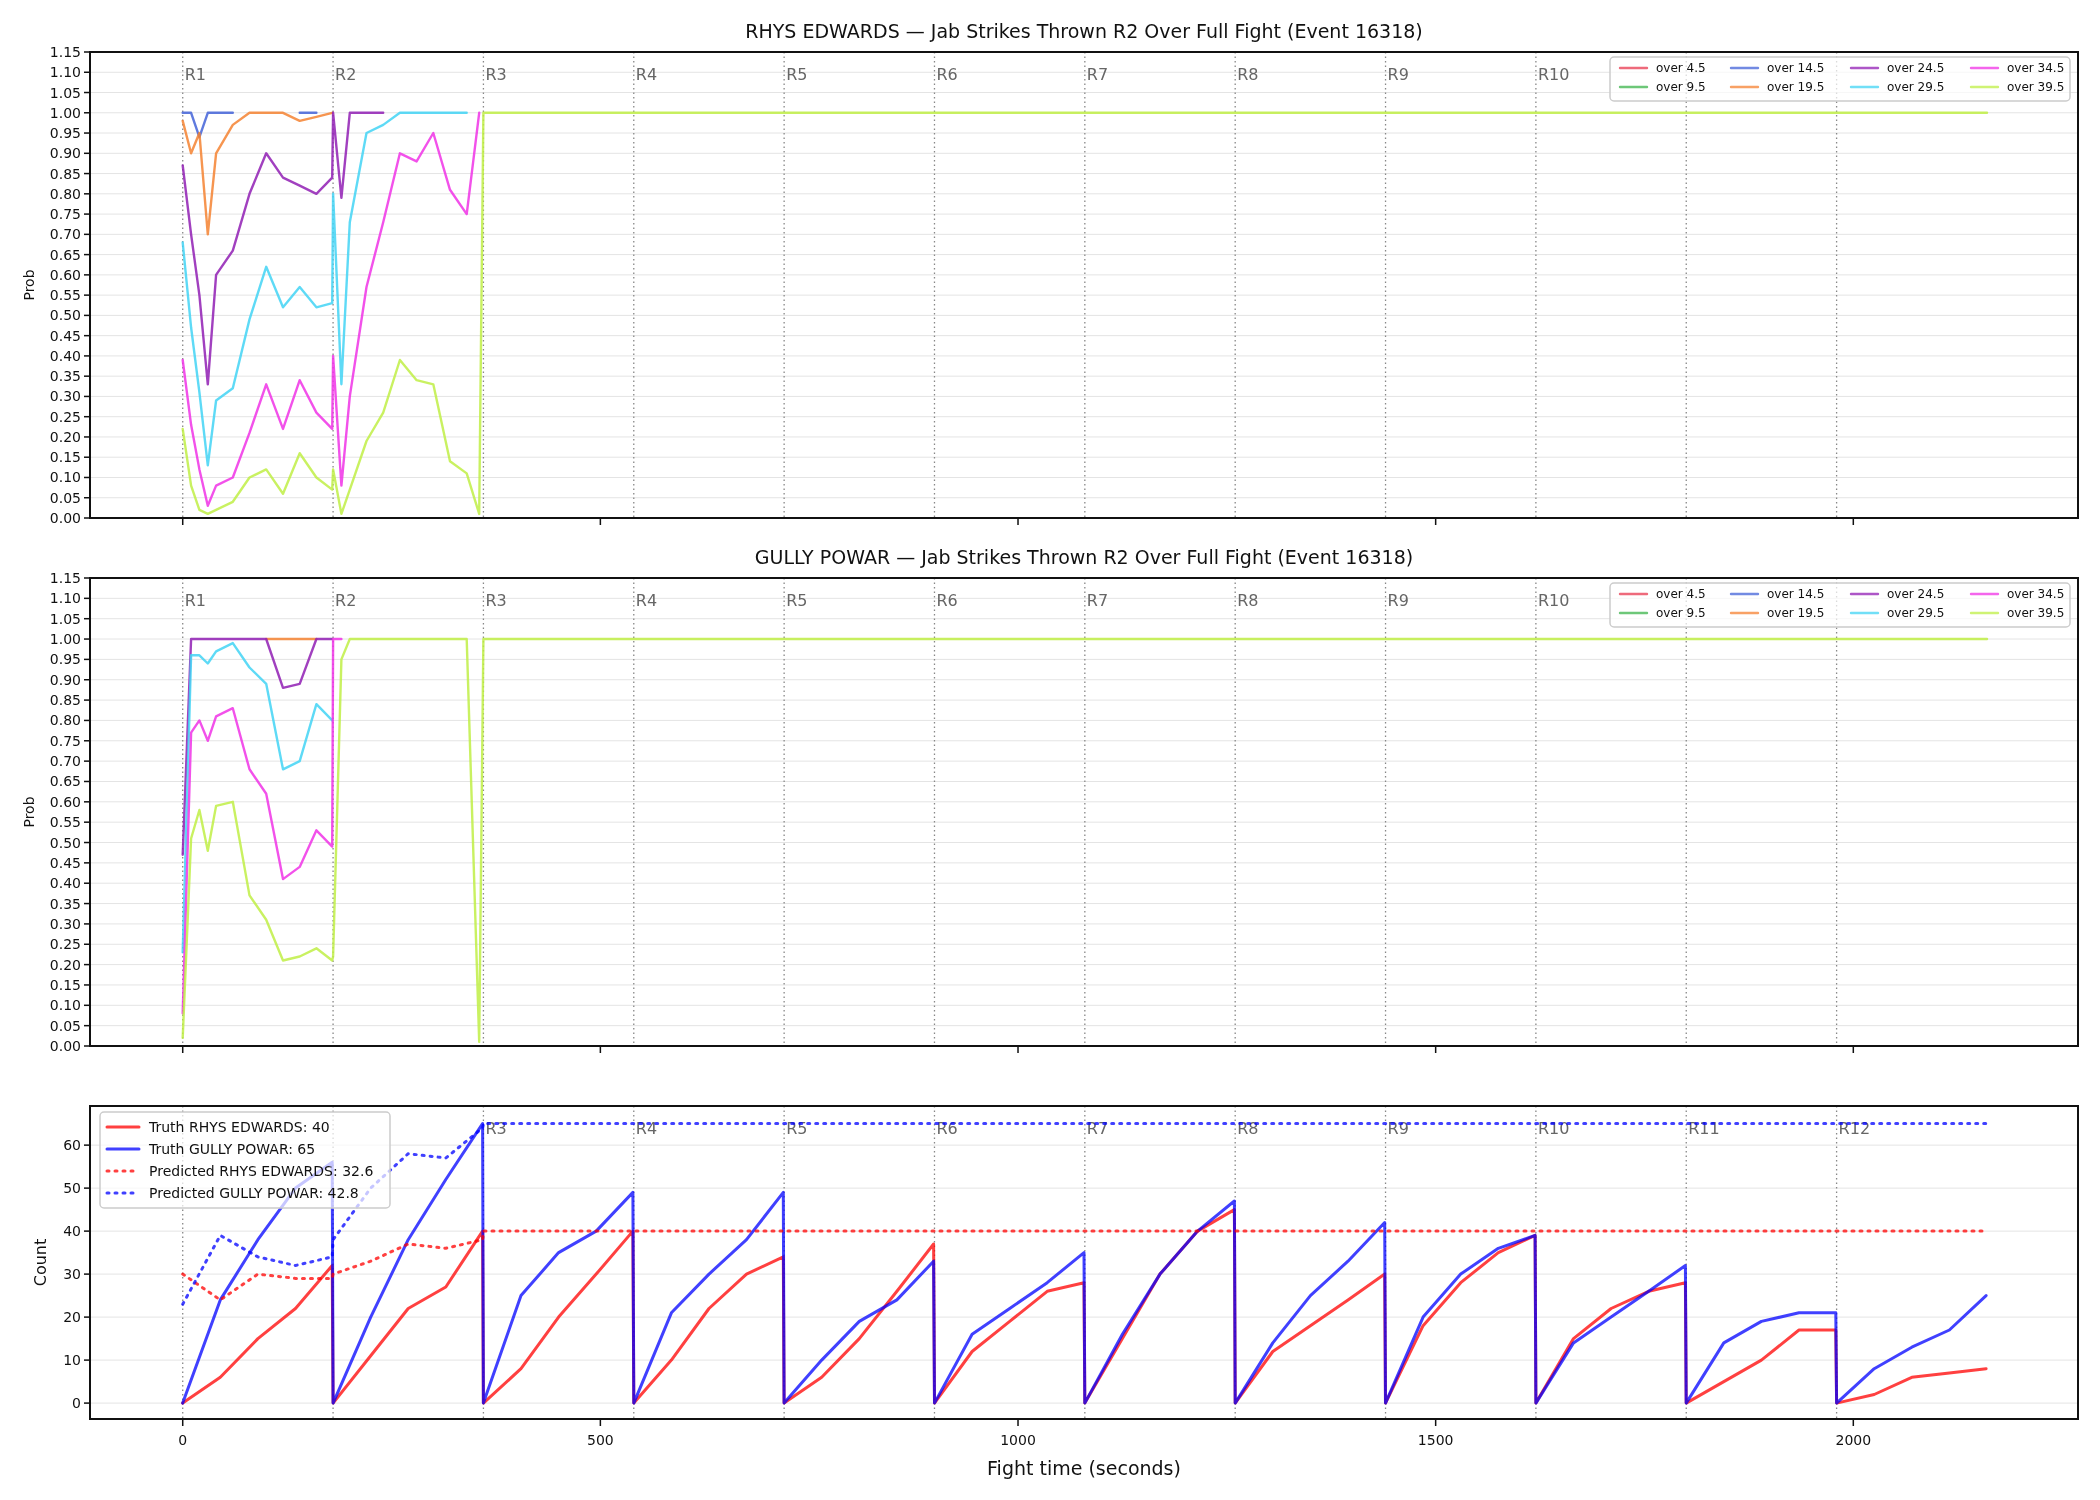  What do you see at coordinates (261, 1171) in the screenshot?
I see `legend-label: Predicted RHYS EDWARDS: 32.6` at bounding box center [261, 1171].